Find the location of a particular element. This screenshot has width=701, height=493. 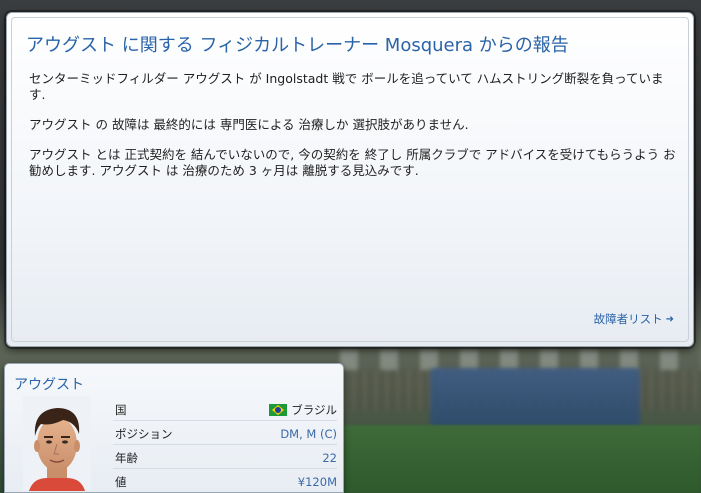

attribute-label: ポジション is located at coordinates (144, 433).